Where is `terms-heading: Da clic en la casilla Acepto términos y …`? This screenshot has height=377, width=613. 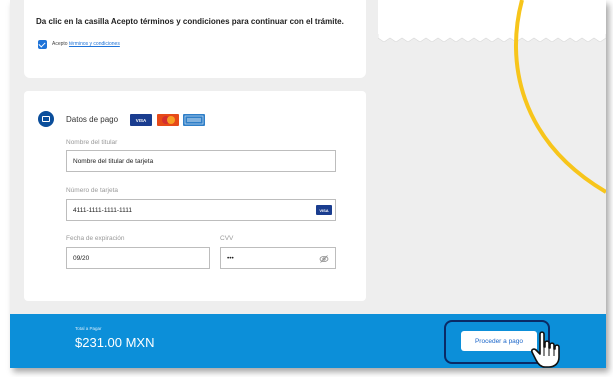 terms-heading: Da clic en la casilla Acepto términos y … is located at coordinates (190, 21).